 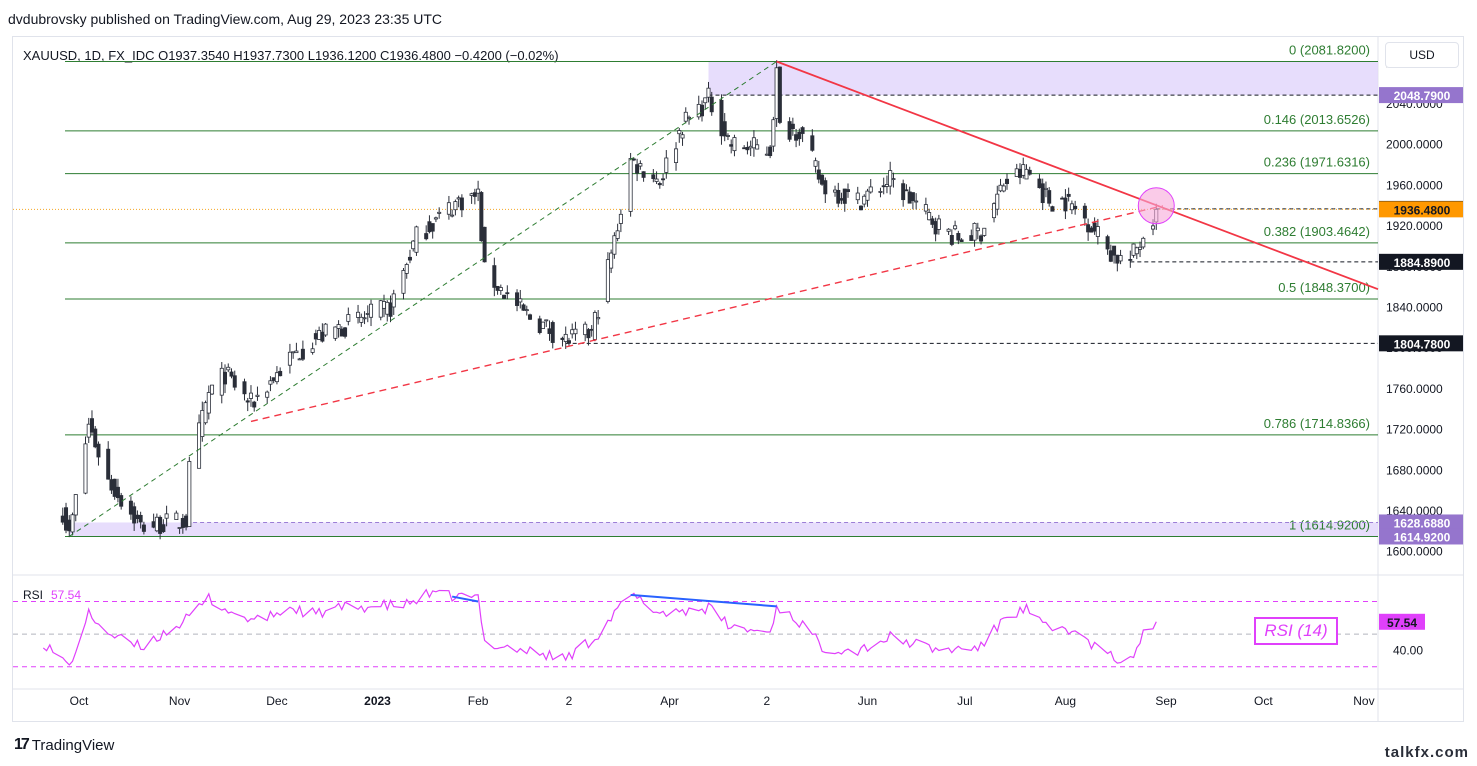 I want to click on price-tag-label: 1884.8900, so click(x=1422, y=263).